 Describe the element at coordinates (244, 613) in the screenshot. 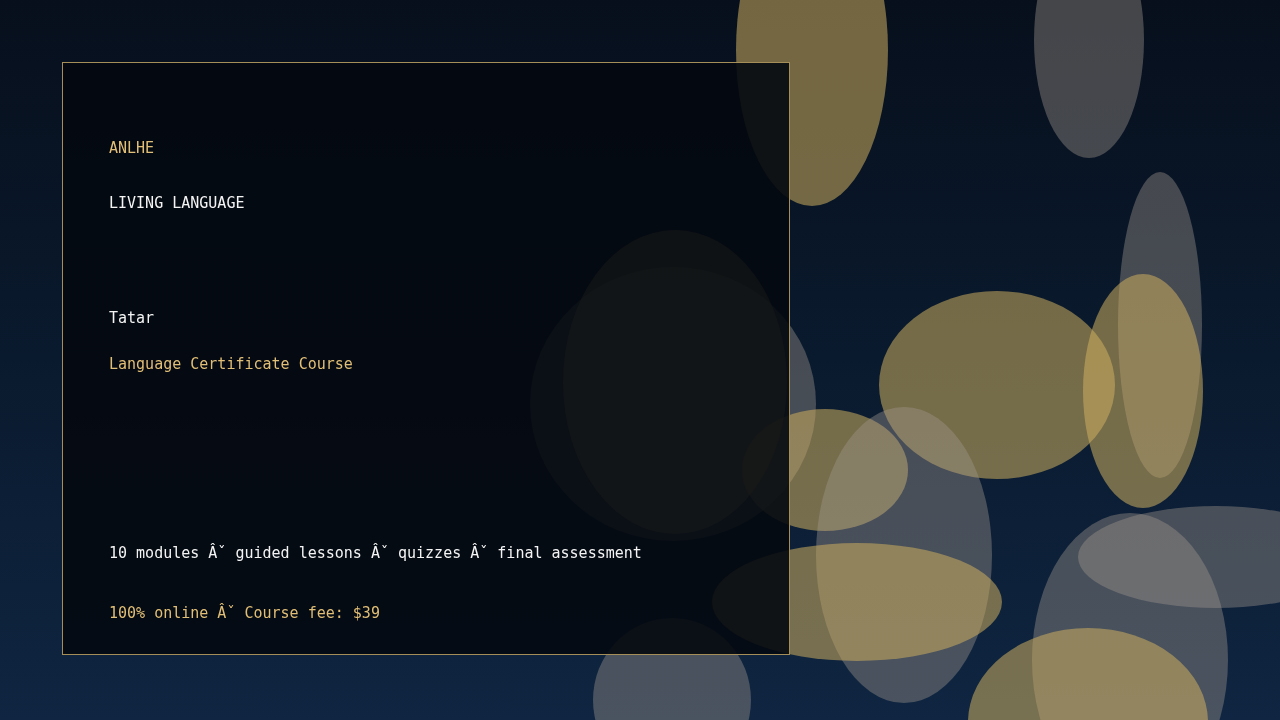

I see `course-pricing: 100% online Âˇ Course fee: $39` at that location.